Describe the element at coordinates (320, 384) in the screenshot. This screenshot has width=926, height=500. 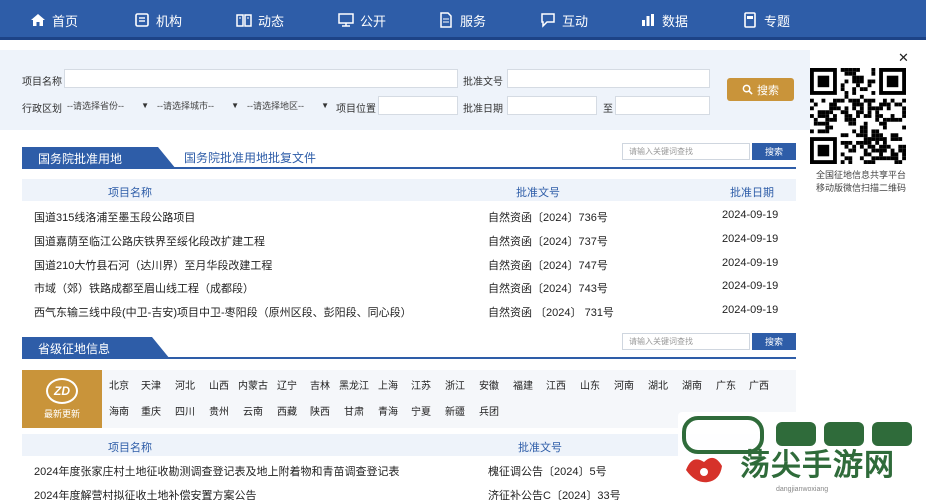
I see `province-link: 吉林` at that location.